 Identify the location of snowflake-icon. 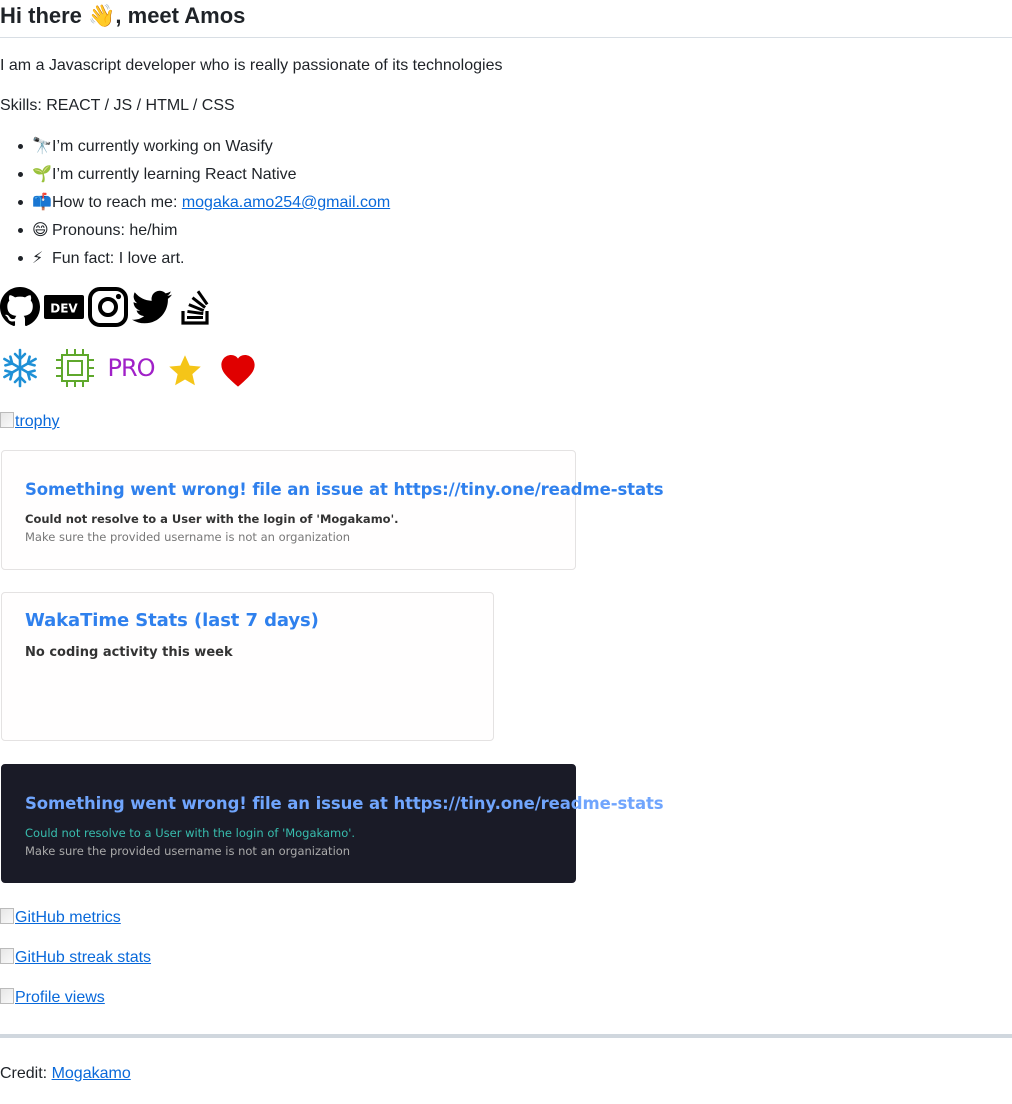
(20, 368).